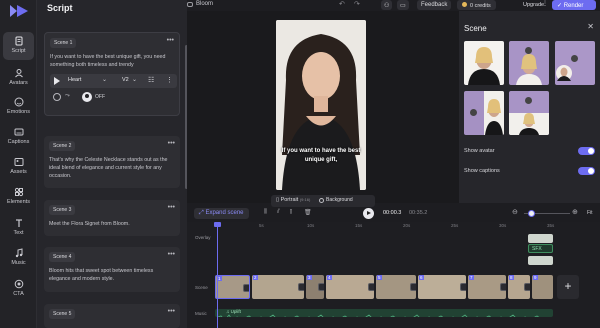 The height and width of the screenshot is (328, 600). I want to click on rail-item-captions: Captions, so click(18, 137).